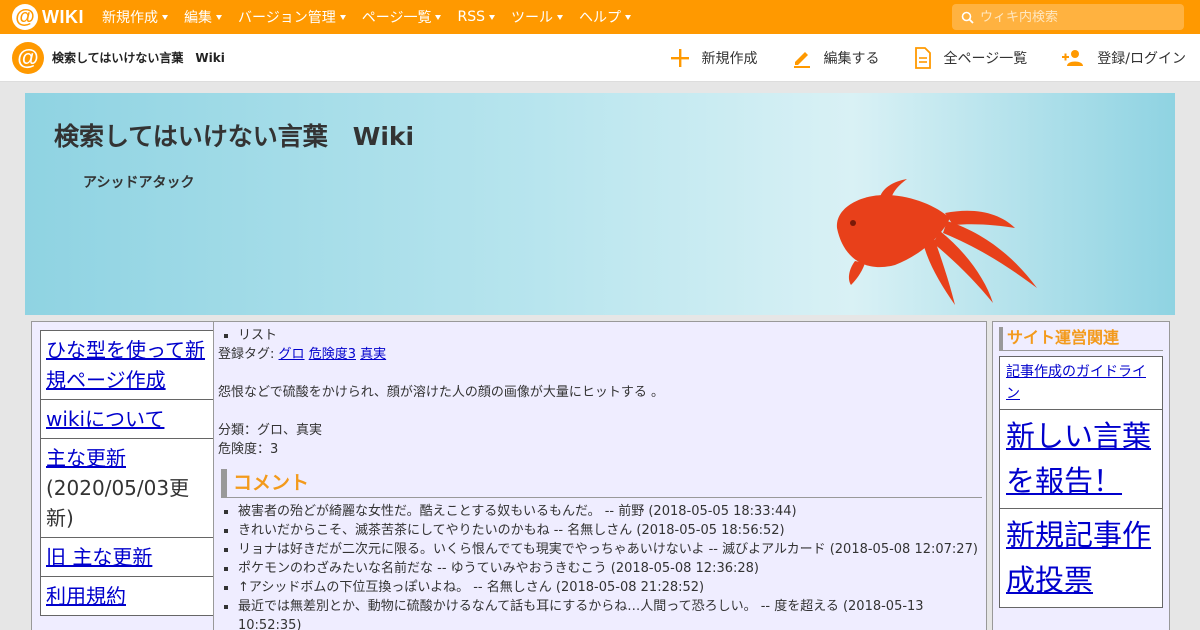 This screenshot has width=1200, height=630. What do you see at coordinates (86, 596) in the screenshot?
I see `nav-terms: 利用規約` at bounding box center [86, 596].